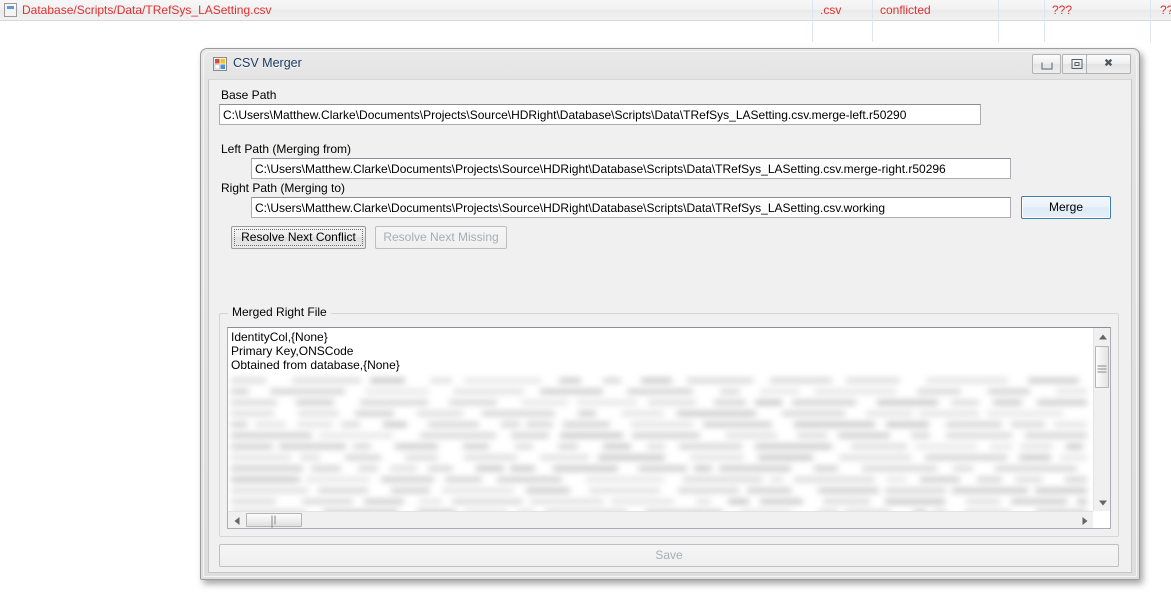 This screenshot has width=1171, height=600. I want to click on resolve-next-conflict-button: Resolve Next Conflict, so click(298, 237).